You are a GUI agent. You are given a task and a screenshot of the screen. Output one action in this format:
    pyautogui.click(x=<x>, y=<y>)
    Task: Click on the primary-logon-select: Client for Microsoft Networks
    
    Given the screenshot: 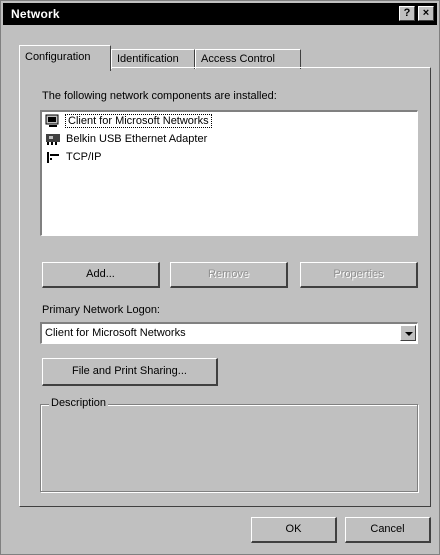 What is the action you would take?
    pyautogui.click(x=229, y=333)
    